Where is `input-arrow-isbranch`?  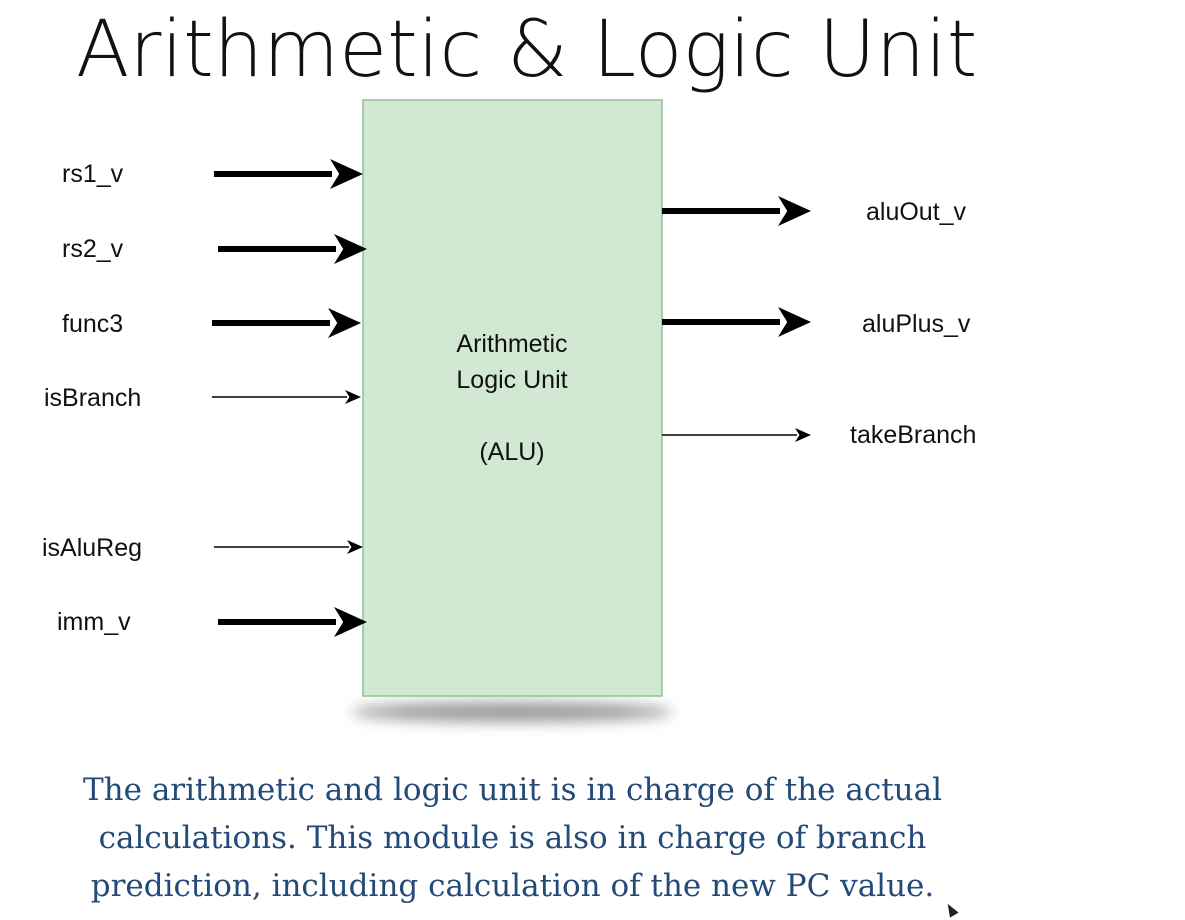 input-arrow-isbranch is located at coordinates (286, 397).